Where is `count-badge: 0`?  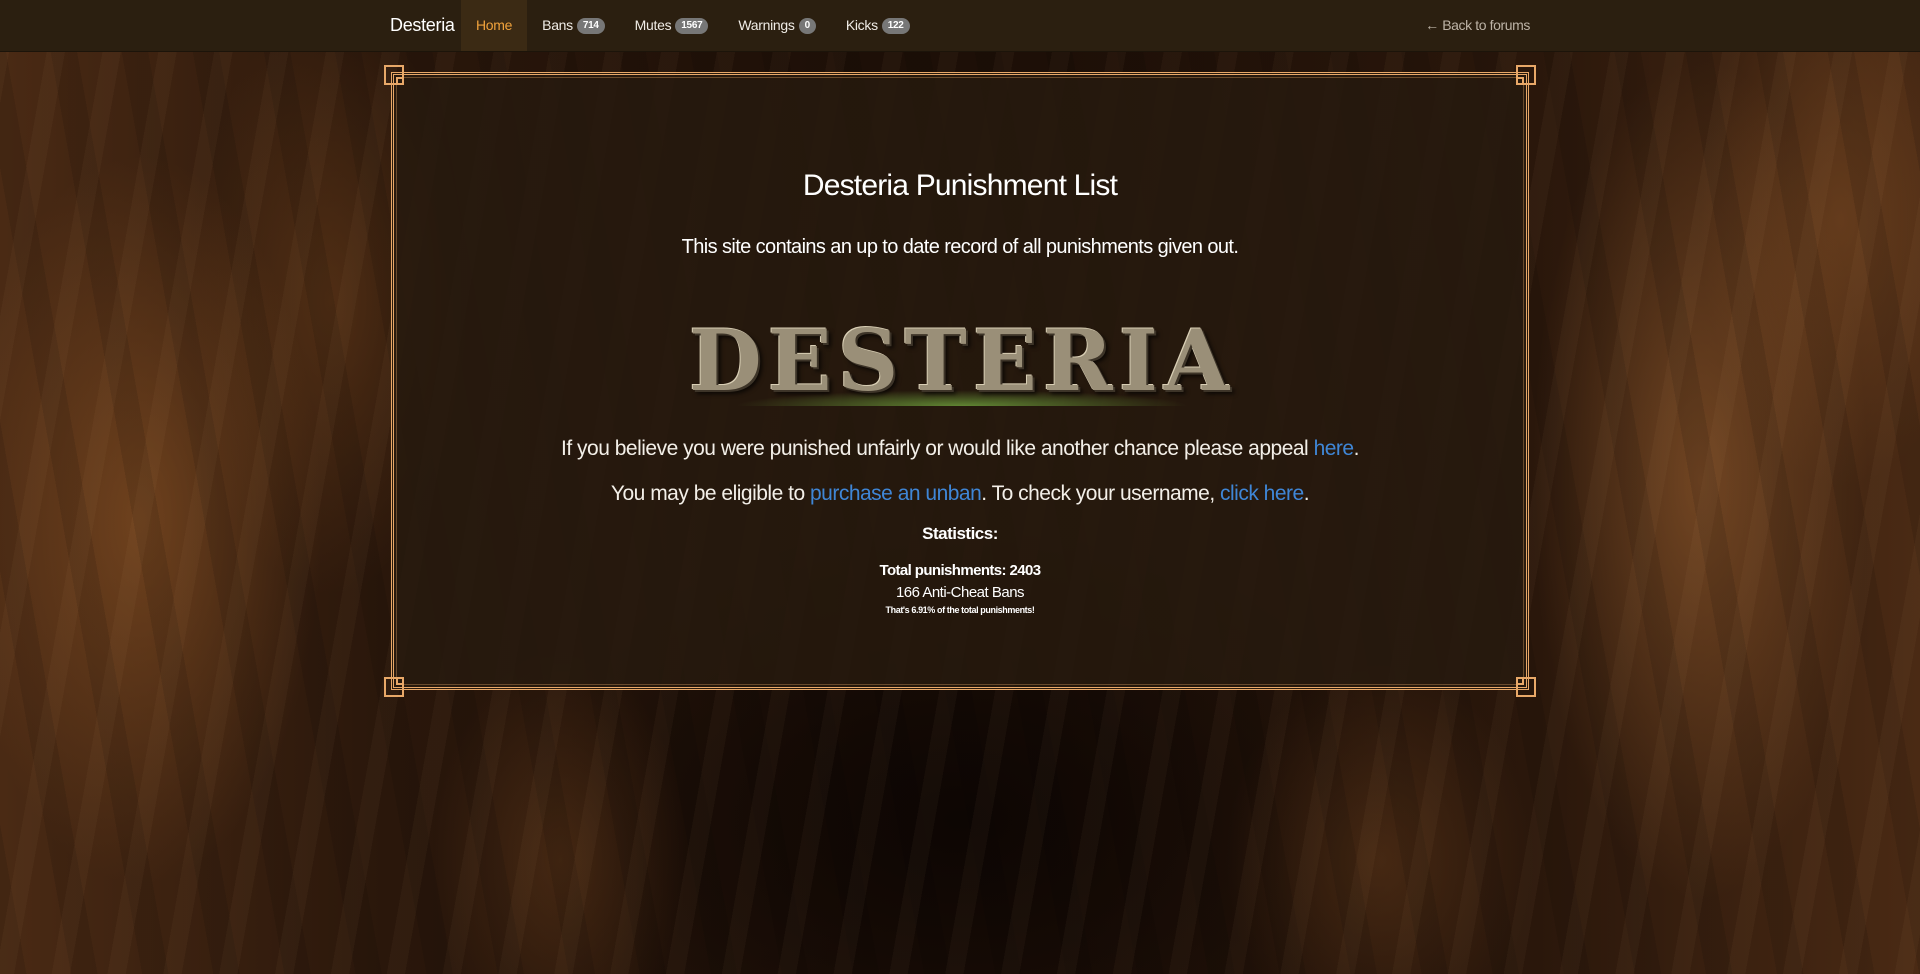
count-badge: 0 is located at coordinates (807, 25).